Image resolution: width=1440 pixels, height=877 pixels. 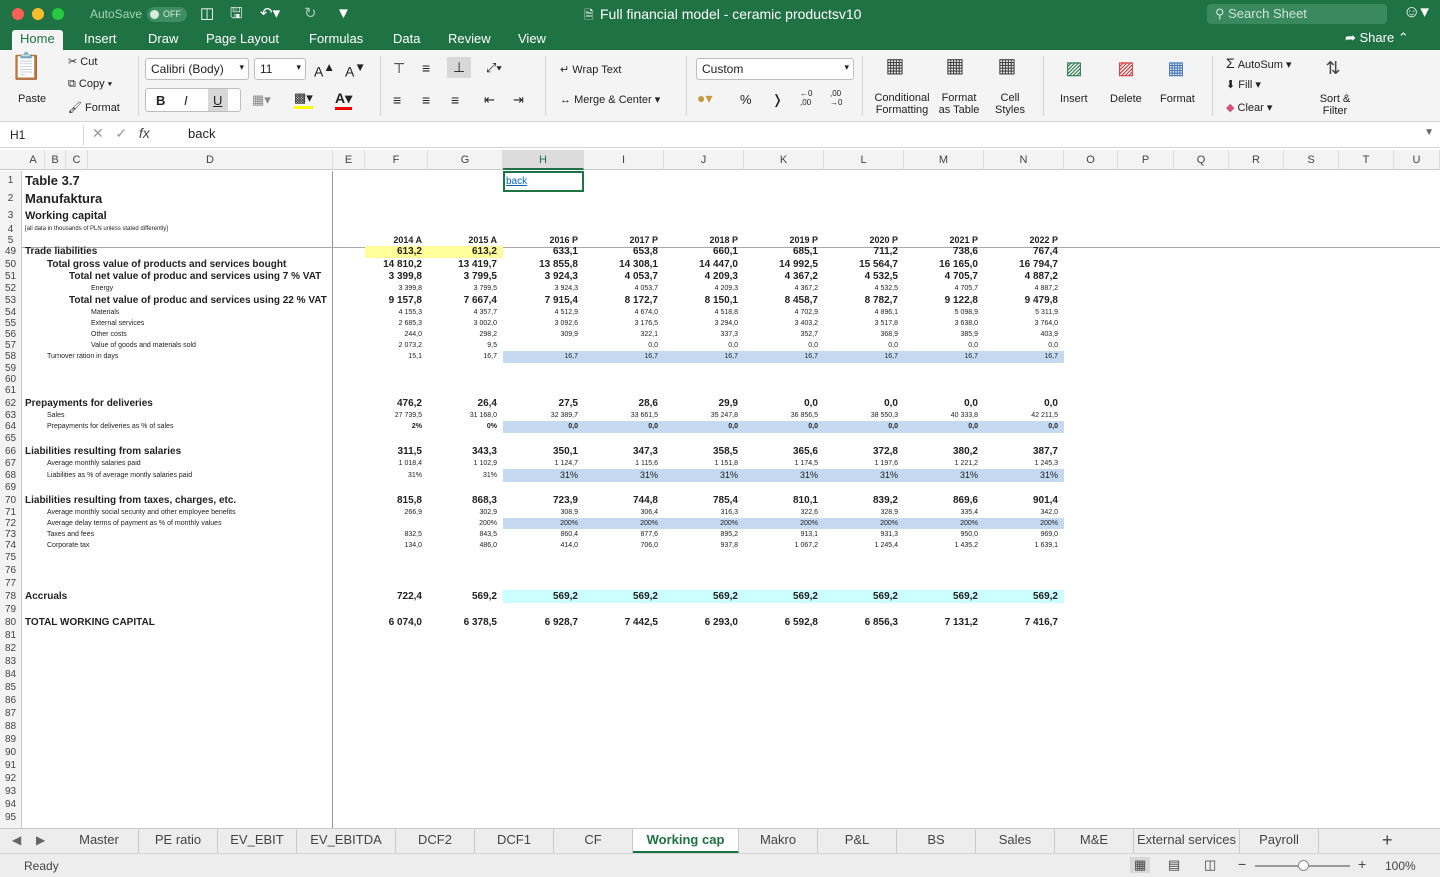 I want to click on row-header-93: 93, so click(x=10, y=791).